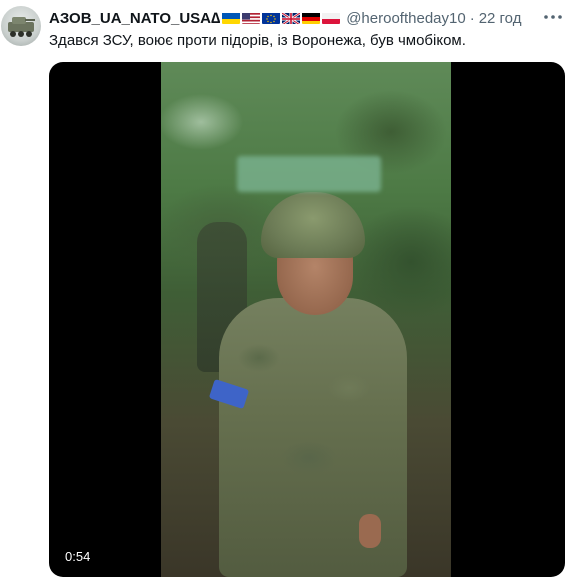 The width and height of the screenshot is (583, 580). Describe the element at coordinates (370, 531) in the screenshot. I see `soldier-hand` at that location.